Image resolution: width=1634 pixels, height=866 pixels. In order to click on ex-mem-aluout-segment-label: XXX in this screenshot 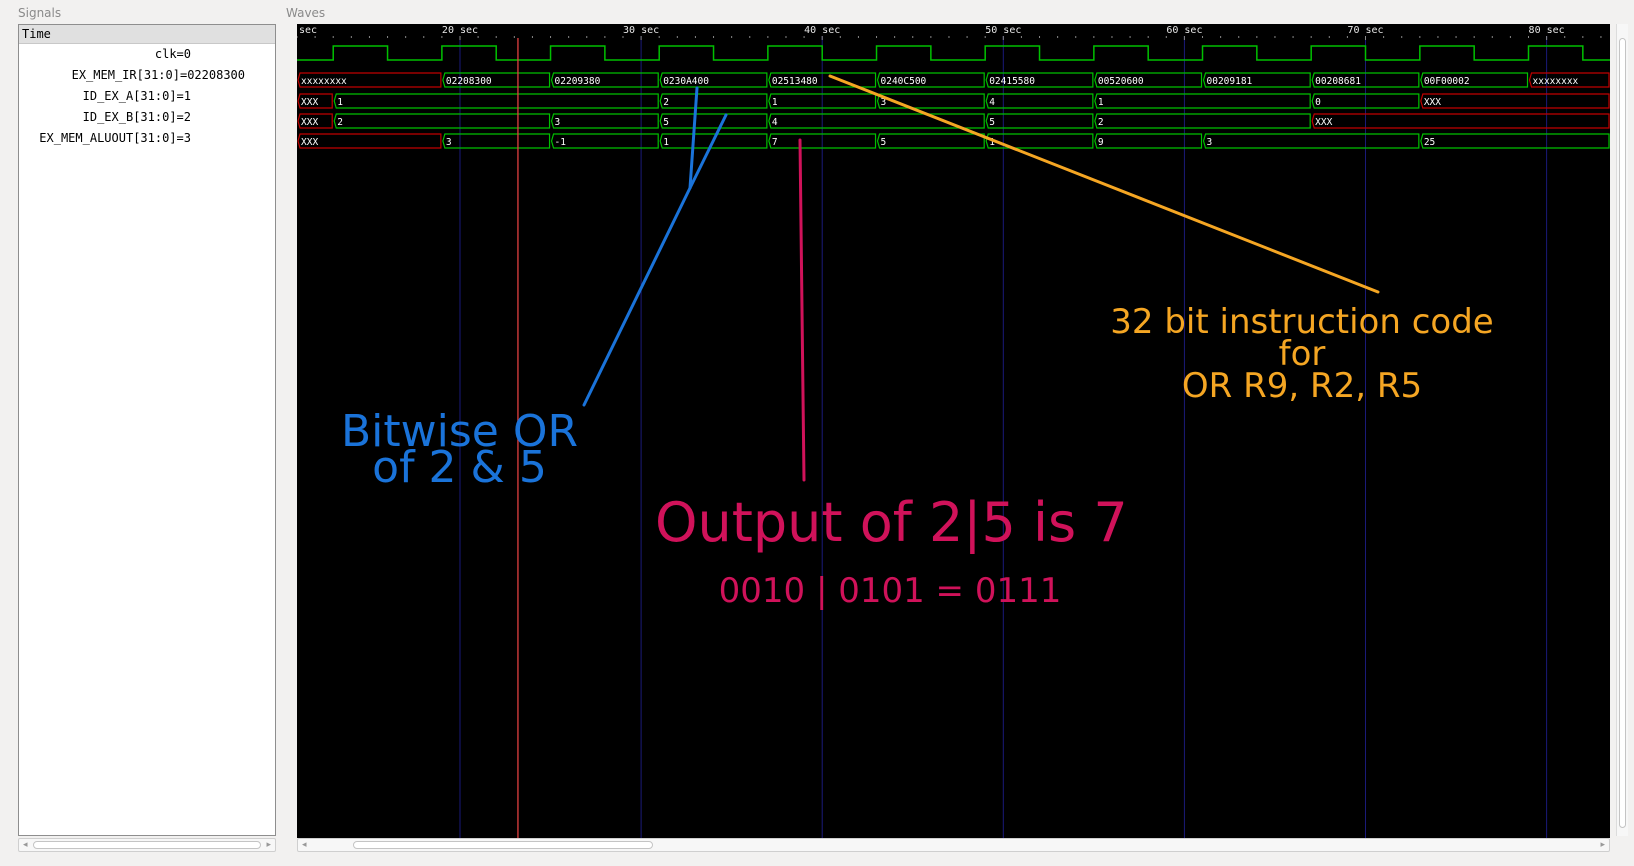, I will do `click(309, 142)`.